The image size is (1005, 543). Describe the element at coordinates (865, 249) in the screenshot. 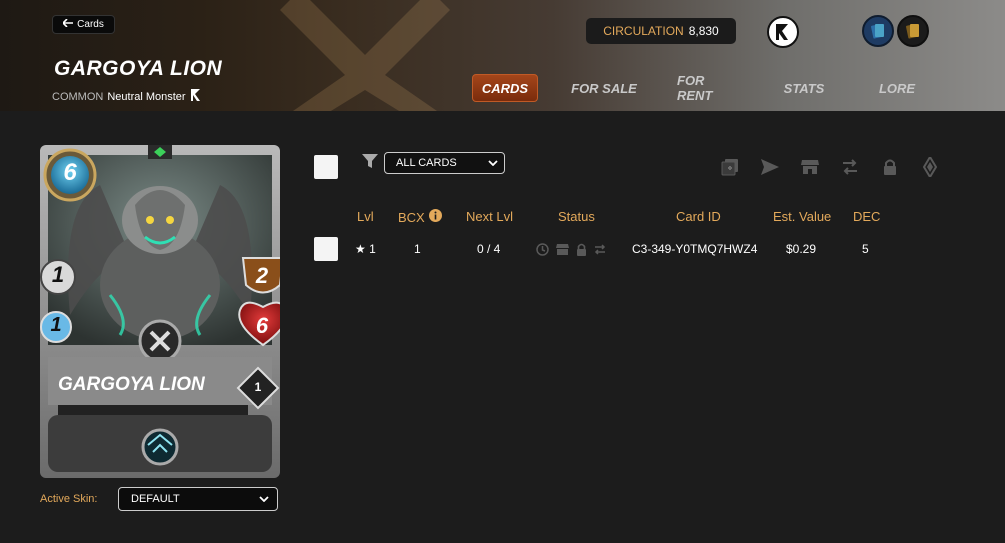

I see `cell-dec: 5` at that location.